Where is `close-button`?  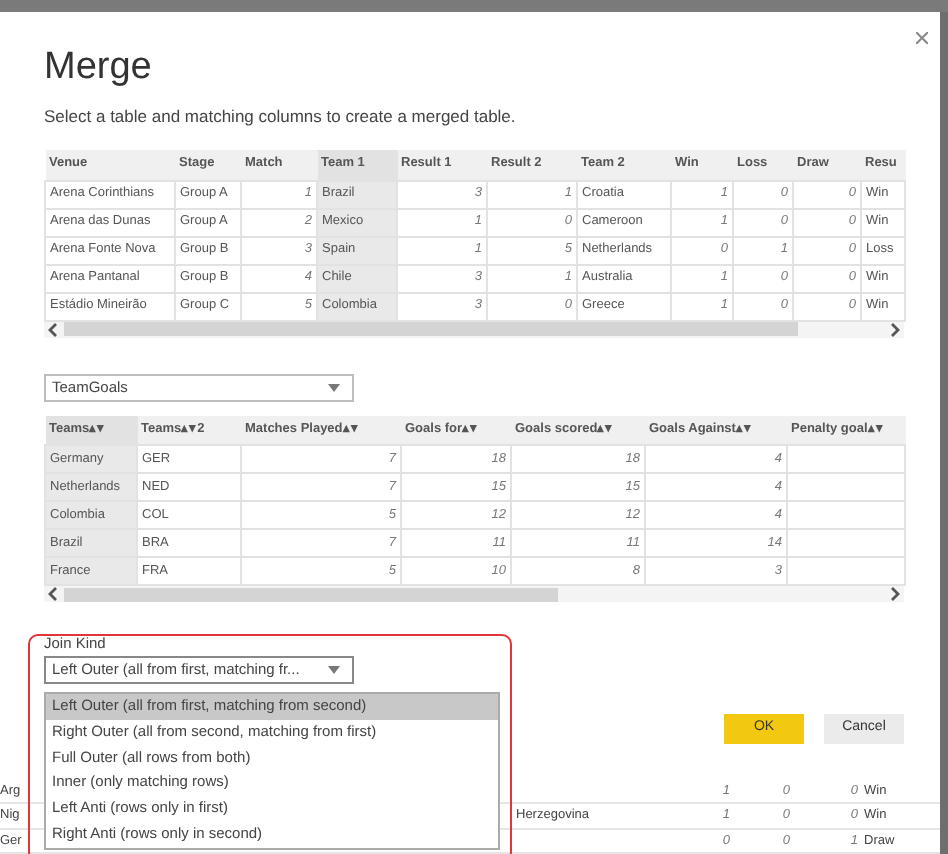 close-button is located at coordinates (922, 37).